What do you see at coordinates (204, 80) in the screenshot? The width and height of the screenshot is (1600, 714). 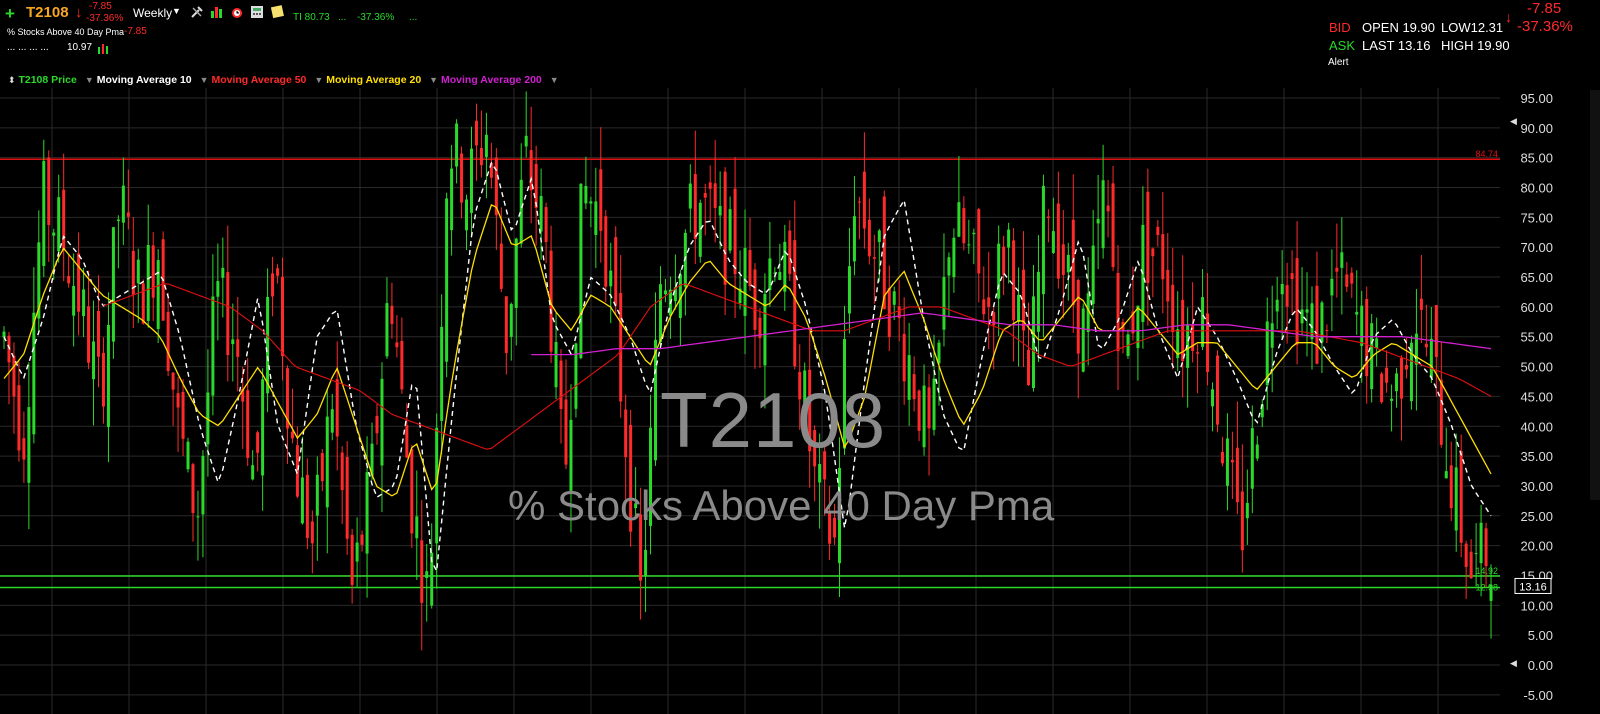 I see `legend-ma10-caret-icon: ▼` at bounding box center [204, 80].